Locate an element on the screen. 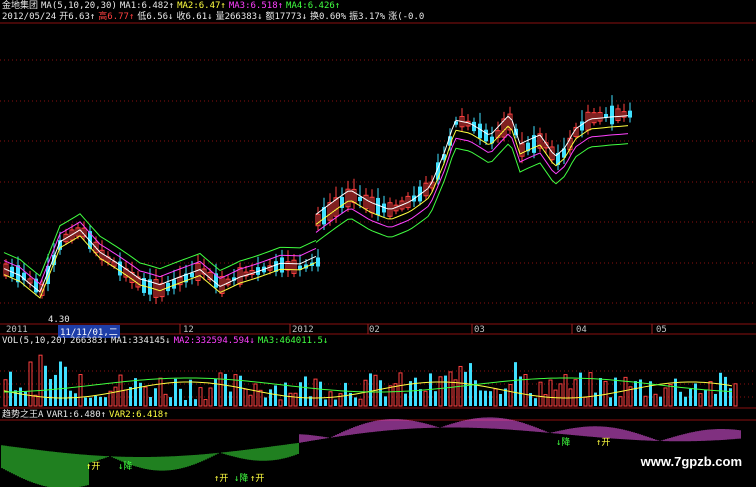 The height and width of the screenshot is (487, 756). indicator-var1: VAR1:6.480↑ is located at coordinates (76, 415).